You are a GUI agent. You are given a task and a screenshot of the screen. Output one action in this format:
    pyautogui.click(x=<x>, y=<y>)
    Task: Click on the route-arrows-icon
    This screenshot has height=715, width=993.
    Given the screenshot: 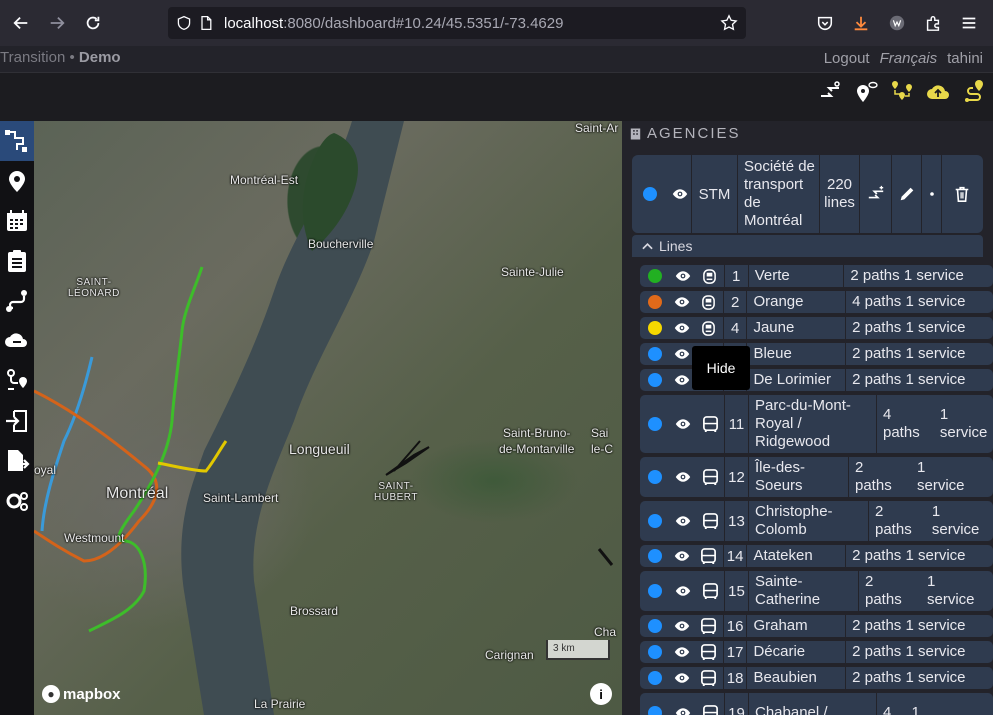 What is the action you would take?
    pyautogui.click(x=830, y=89)
    